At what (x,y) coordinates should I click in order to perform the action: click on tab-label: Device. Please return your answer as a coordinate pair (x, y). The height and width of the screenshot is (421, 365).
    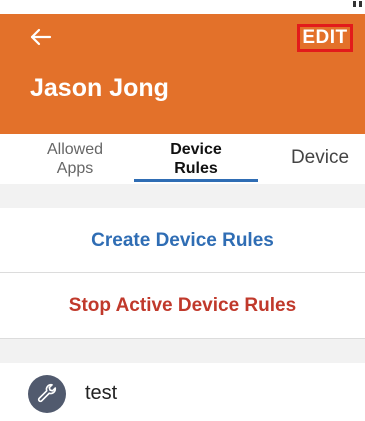
    Looking at the image, I should click on (320, 157).